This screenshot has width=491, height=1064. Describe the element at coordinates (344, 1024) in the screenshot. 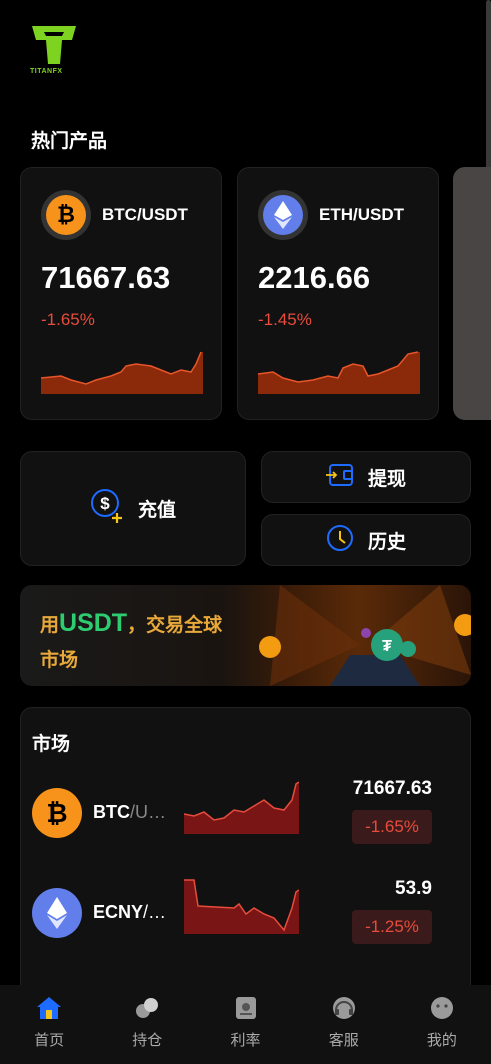

I see `tab-support: 客服` at that location.